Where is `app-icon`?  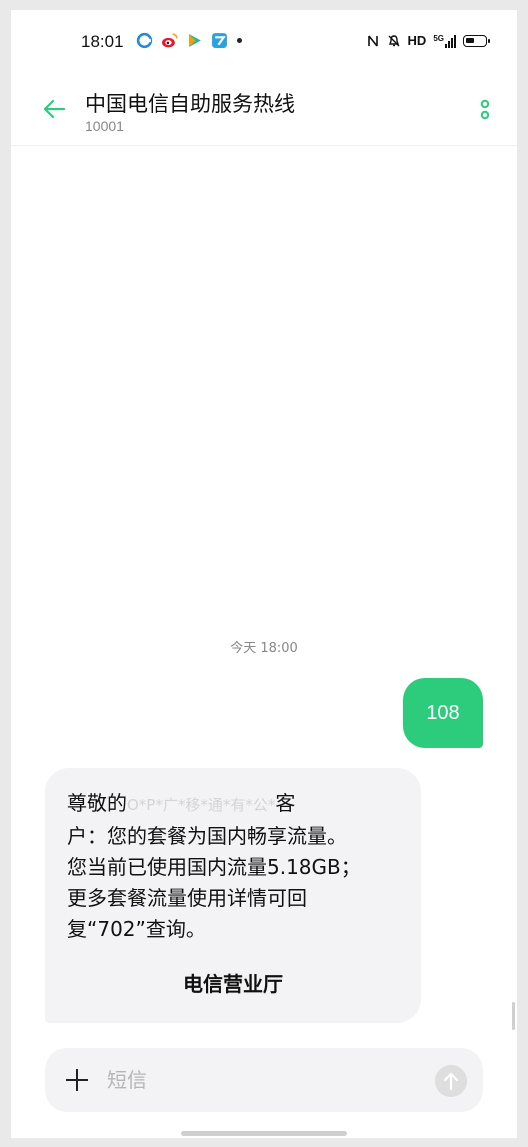
app-icon is located at coordinates (219, 40).